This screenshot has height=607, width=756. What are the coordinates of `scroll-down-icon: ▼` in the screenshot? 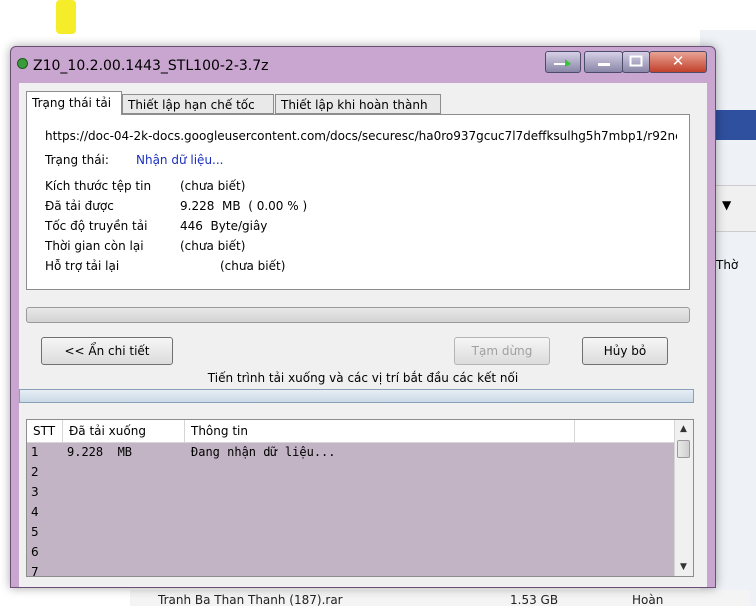 It's located at (683, 567).